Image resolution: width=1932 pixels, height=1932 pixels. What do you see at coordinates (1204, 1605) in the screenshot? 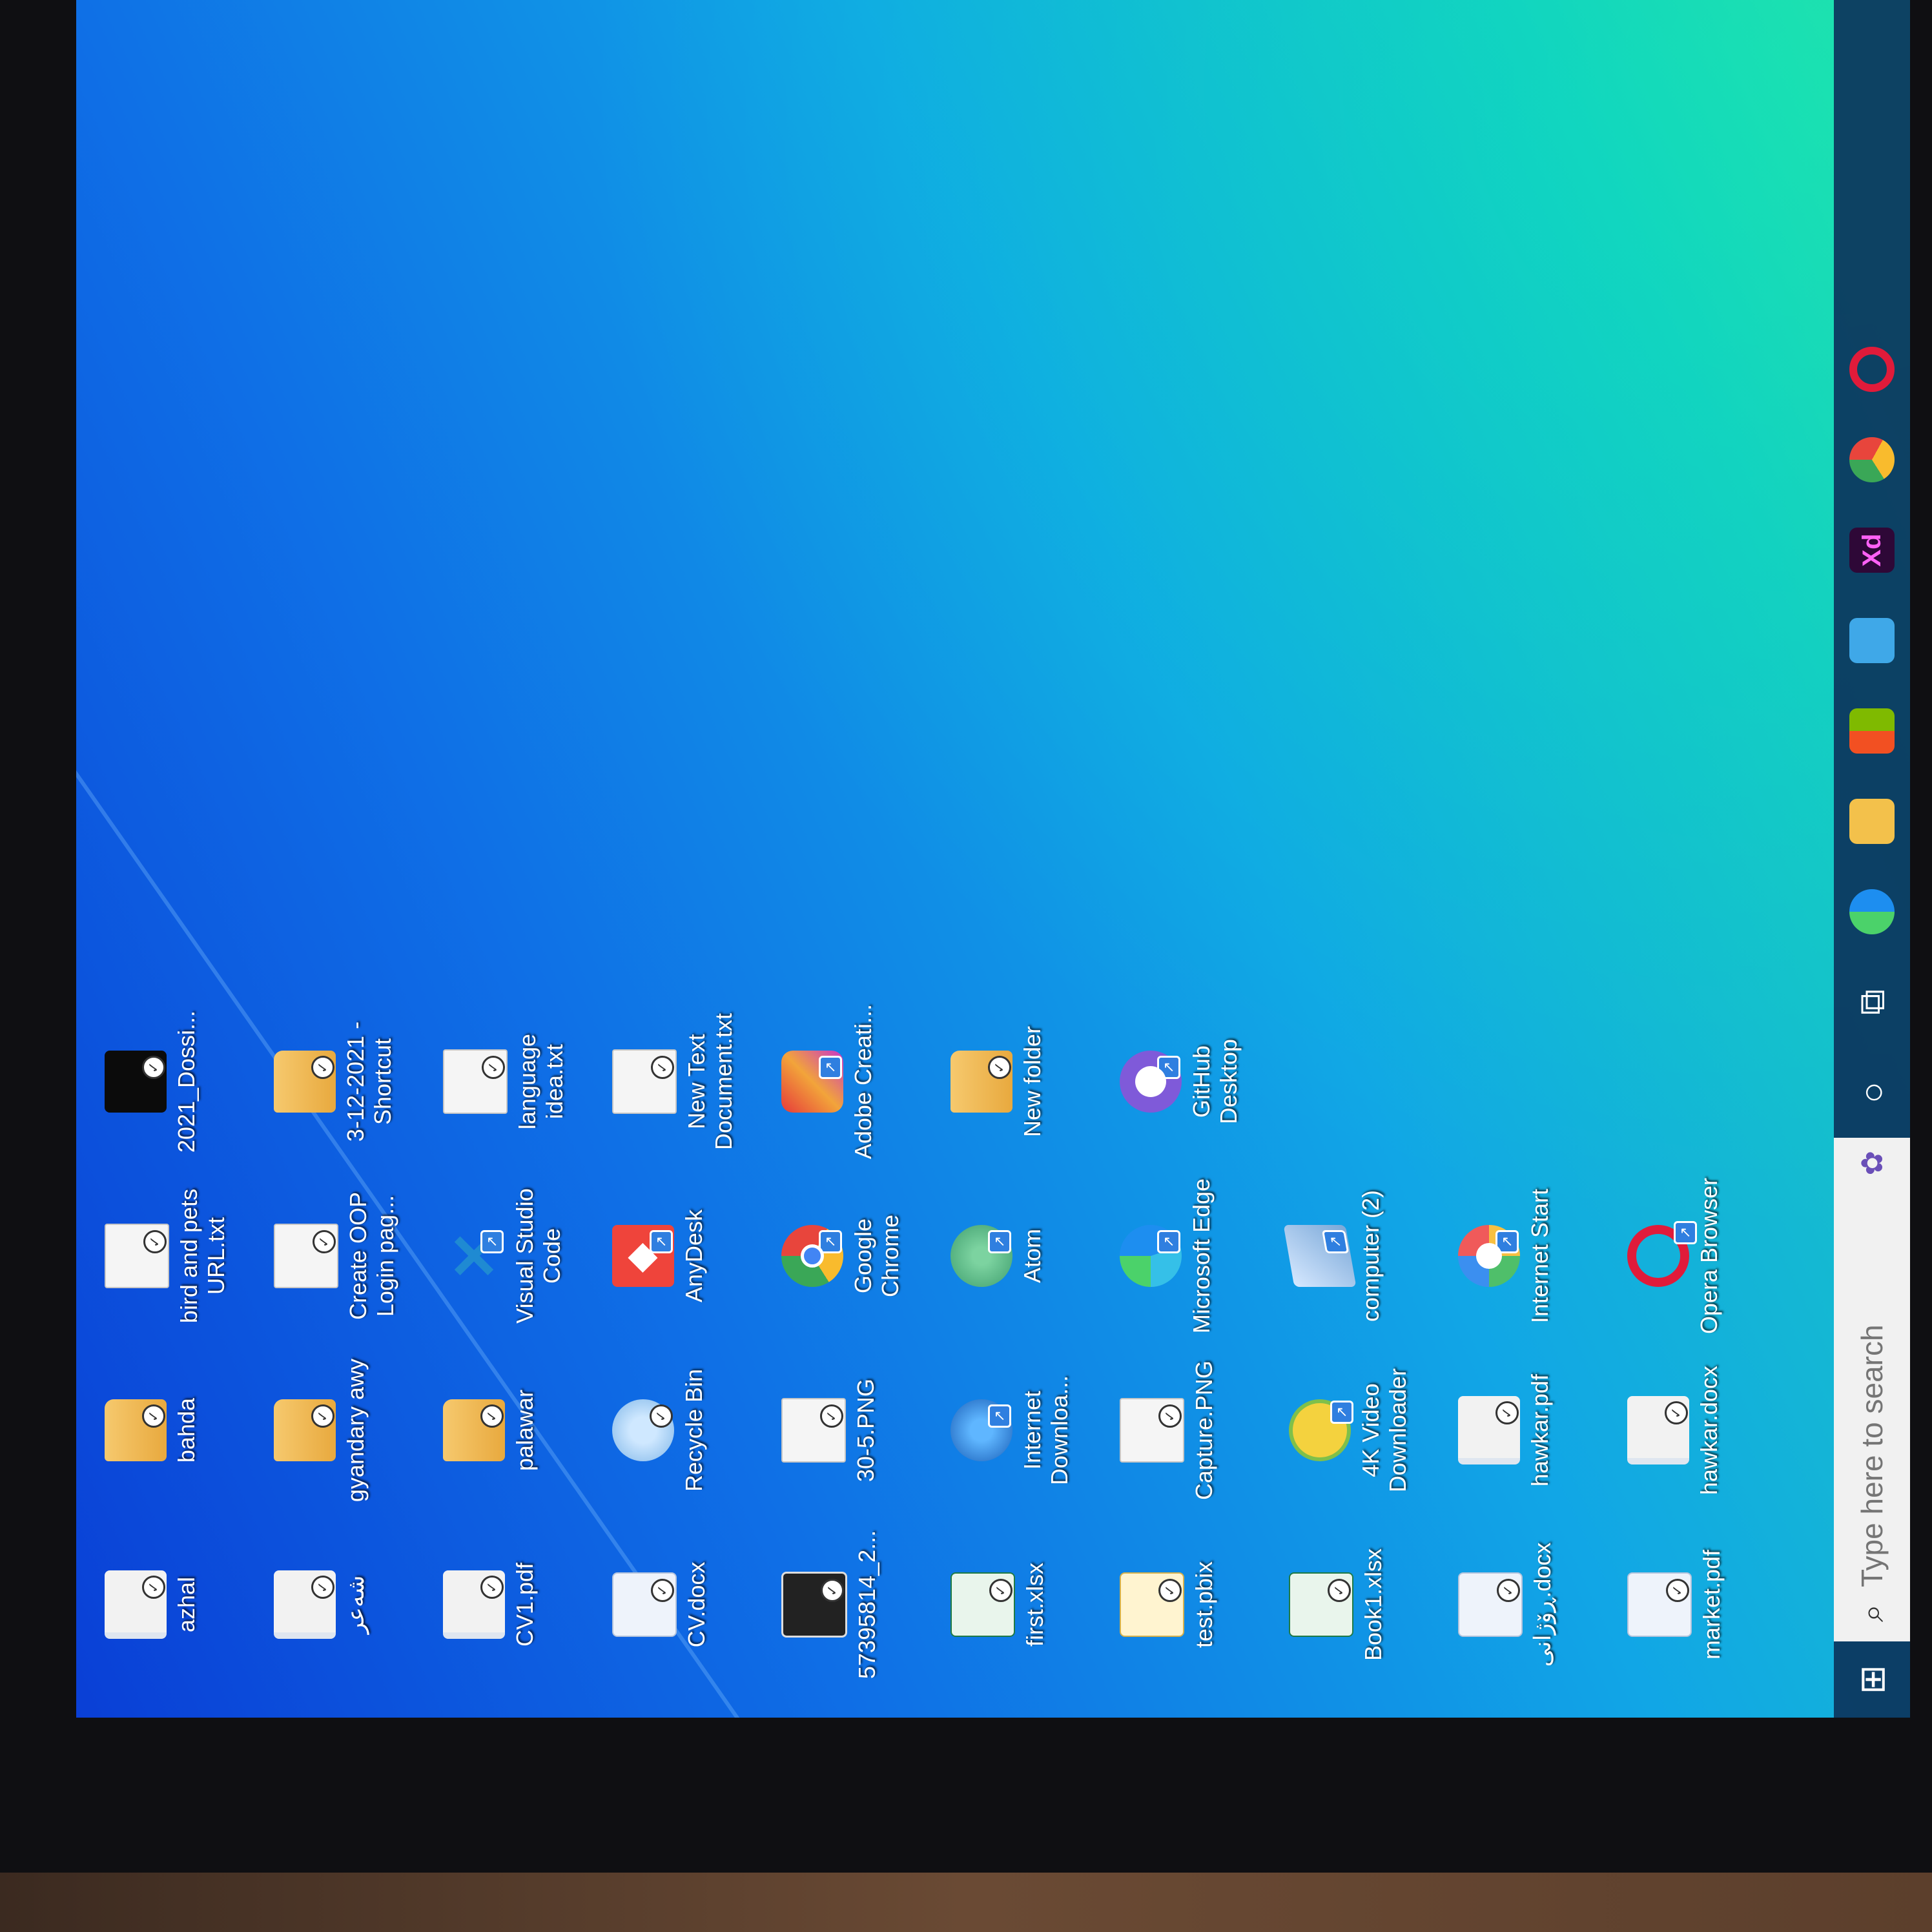
I see `desktop-icon-label: test.pbix` at bounding box center [1204, 1605].